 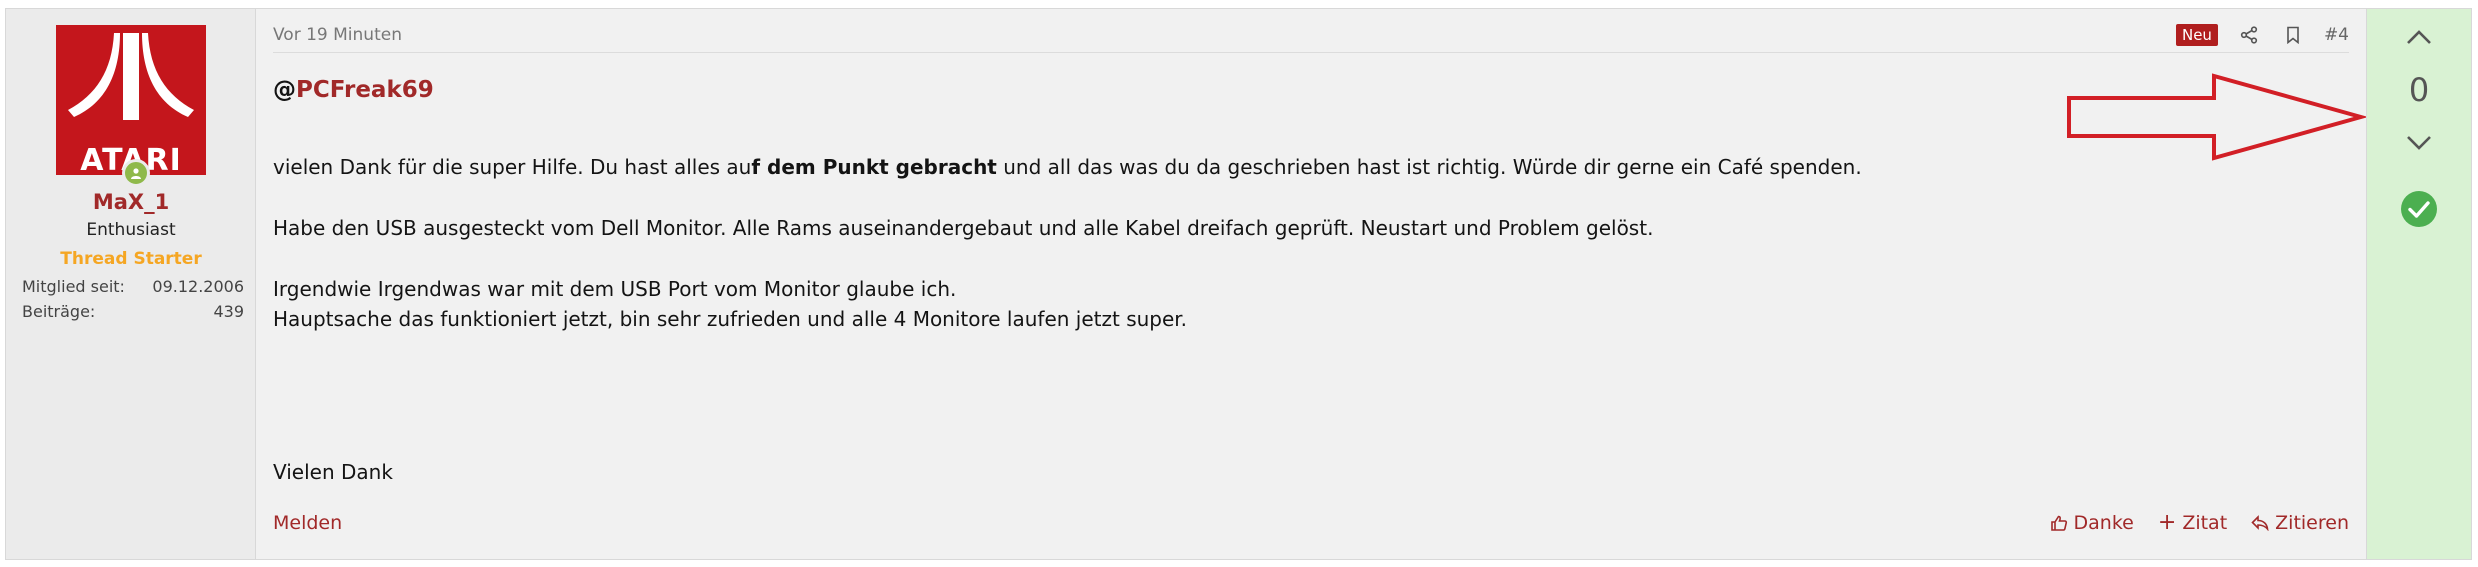 I want to click on report-link: Melden, so click(x=307, y=523).